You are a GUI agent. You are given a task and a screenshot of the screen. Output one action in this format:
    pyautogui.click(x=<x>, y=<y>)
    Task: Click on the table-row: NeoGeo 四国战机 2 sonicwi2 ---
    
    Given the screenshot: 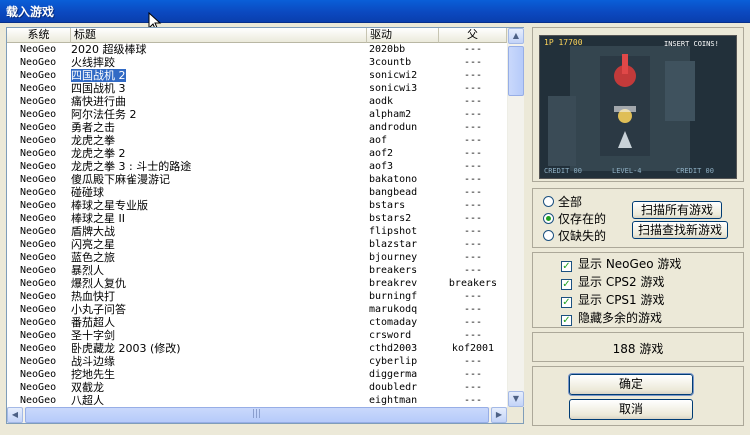 What is the action you would take?
    pyautogui.click(x=257, y=75)
    